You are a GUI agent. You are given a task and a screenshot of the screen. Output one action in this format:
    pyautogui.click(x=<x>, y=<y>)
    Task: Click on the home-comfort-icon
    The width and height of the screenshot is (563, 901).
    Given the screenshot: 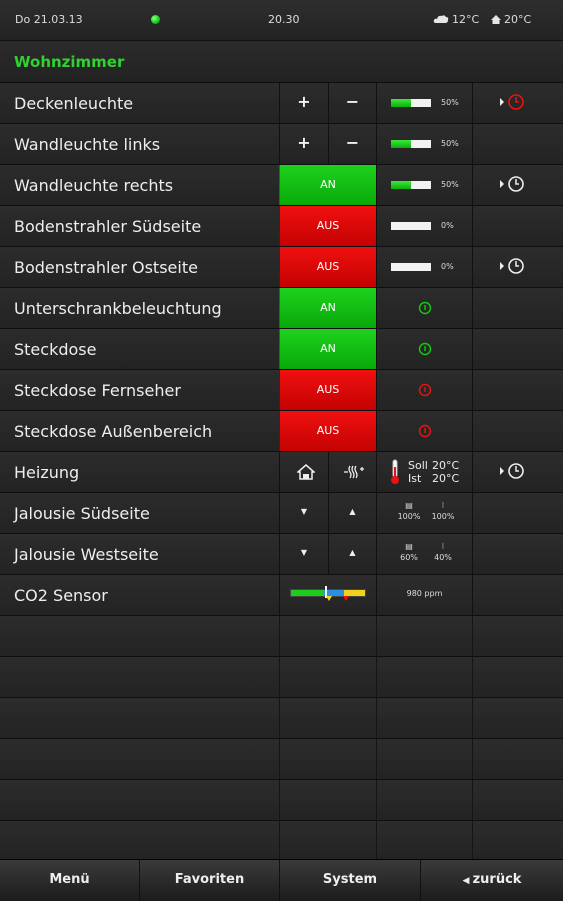 What is the action you would take?
    pyautogui.click(x=306, y=472)
    